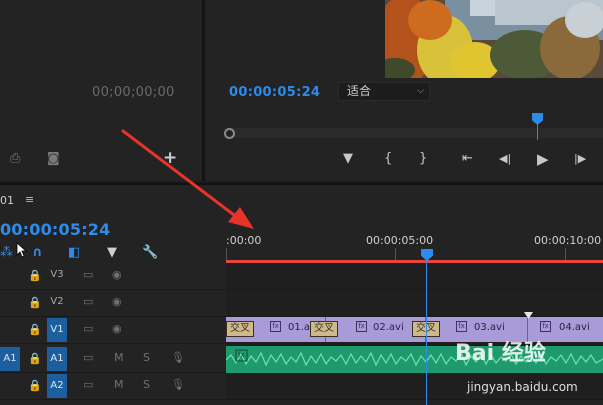 The height and width of the screenshot is (405, 603). Describe the element at coordinates (15, 158) in the screenshot. I see `export-frame-icon: ⎙` at that location.